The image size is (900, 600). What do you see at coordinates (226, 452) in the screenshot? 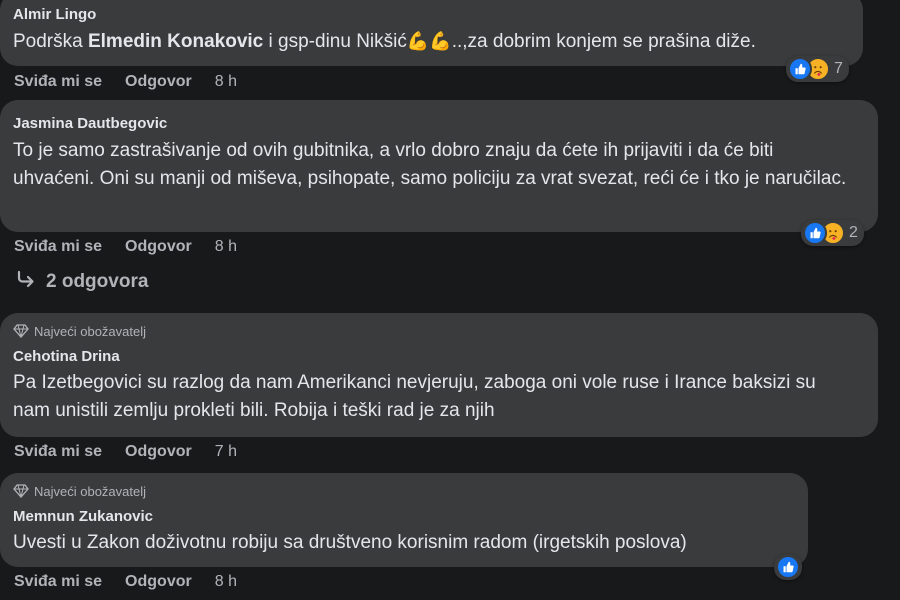
I see `comment-timestamp: 7 h` at bounding box center [226, 452].